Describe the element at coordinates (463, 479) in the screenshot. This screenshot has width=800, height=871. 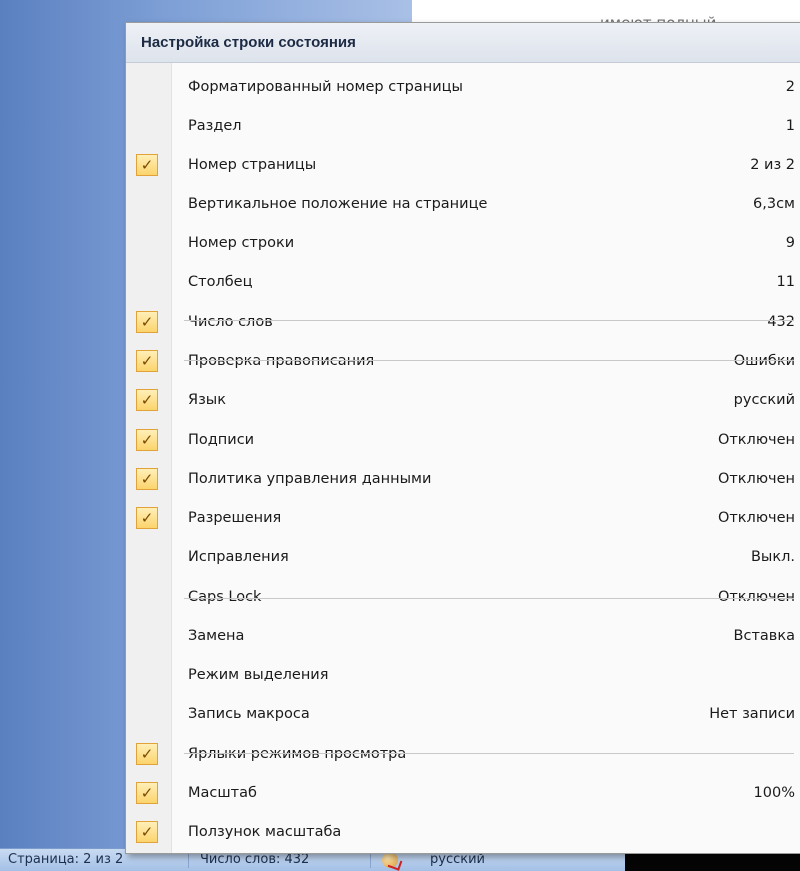
I see `menu-item: ✓ Политика управления данными Отключен` at that location.